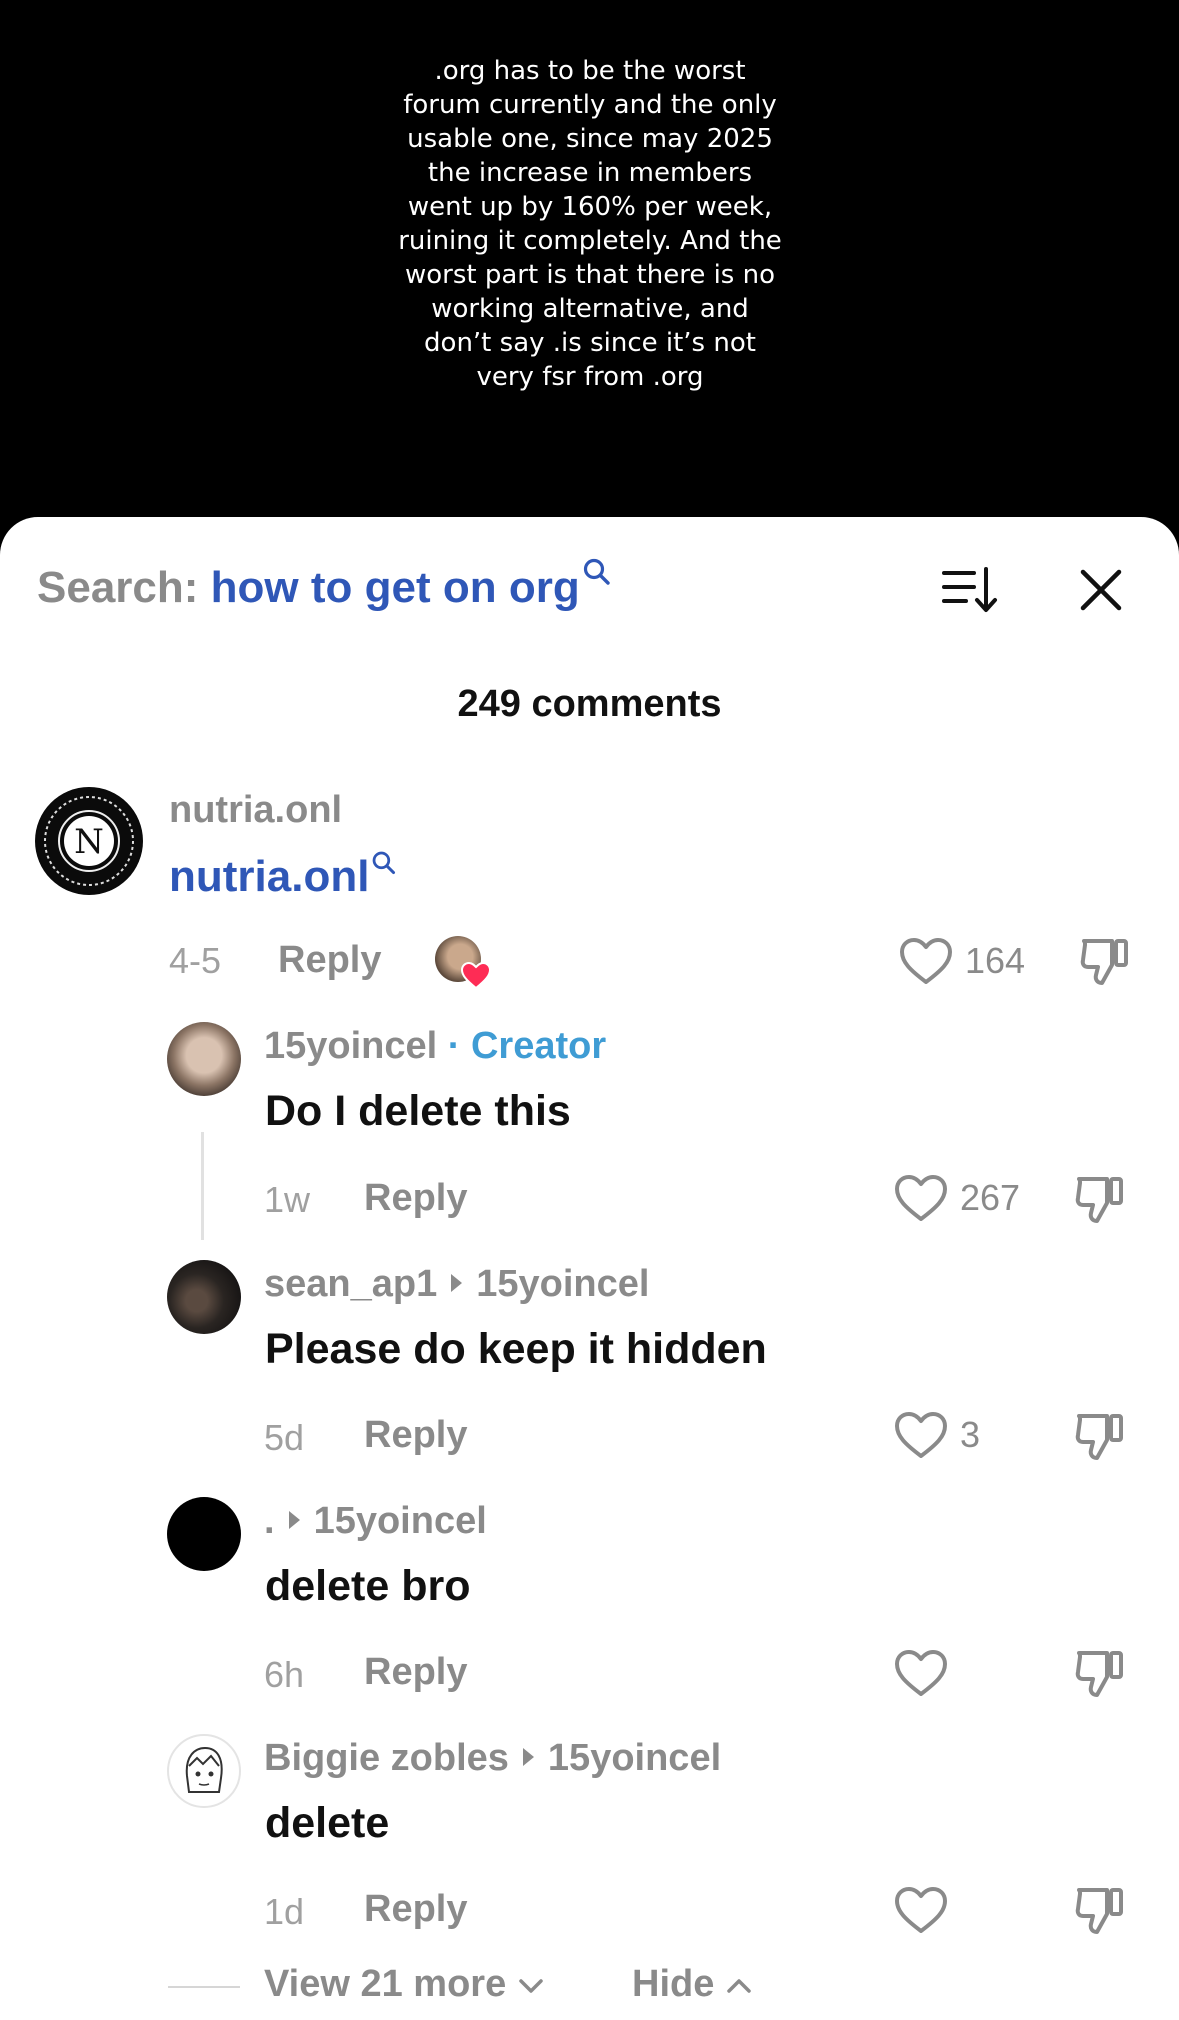 Image resolution: width=1179 pixels, height=2020 pixels. What do you see at coordinates (118, 587) in the screenshot?
I see `search-label: Search:` at bounding box center [118, 587].